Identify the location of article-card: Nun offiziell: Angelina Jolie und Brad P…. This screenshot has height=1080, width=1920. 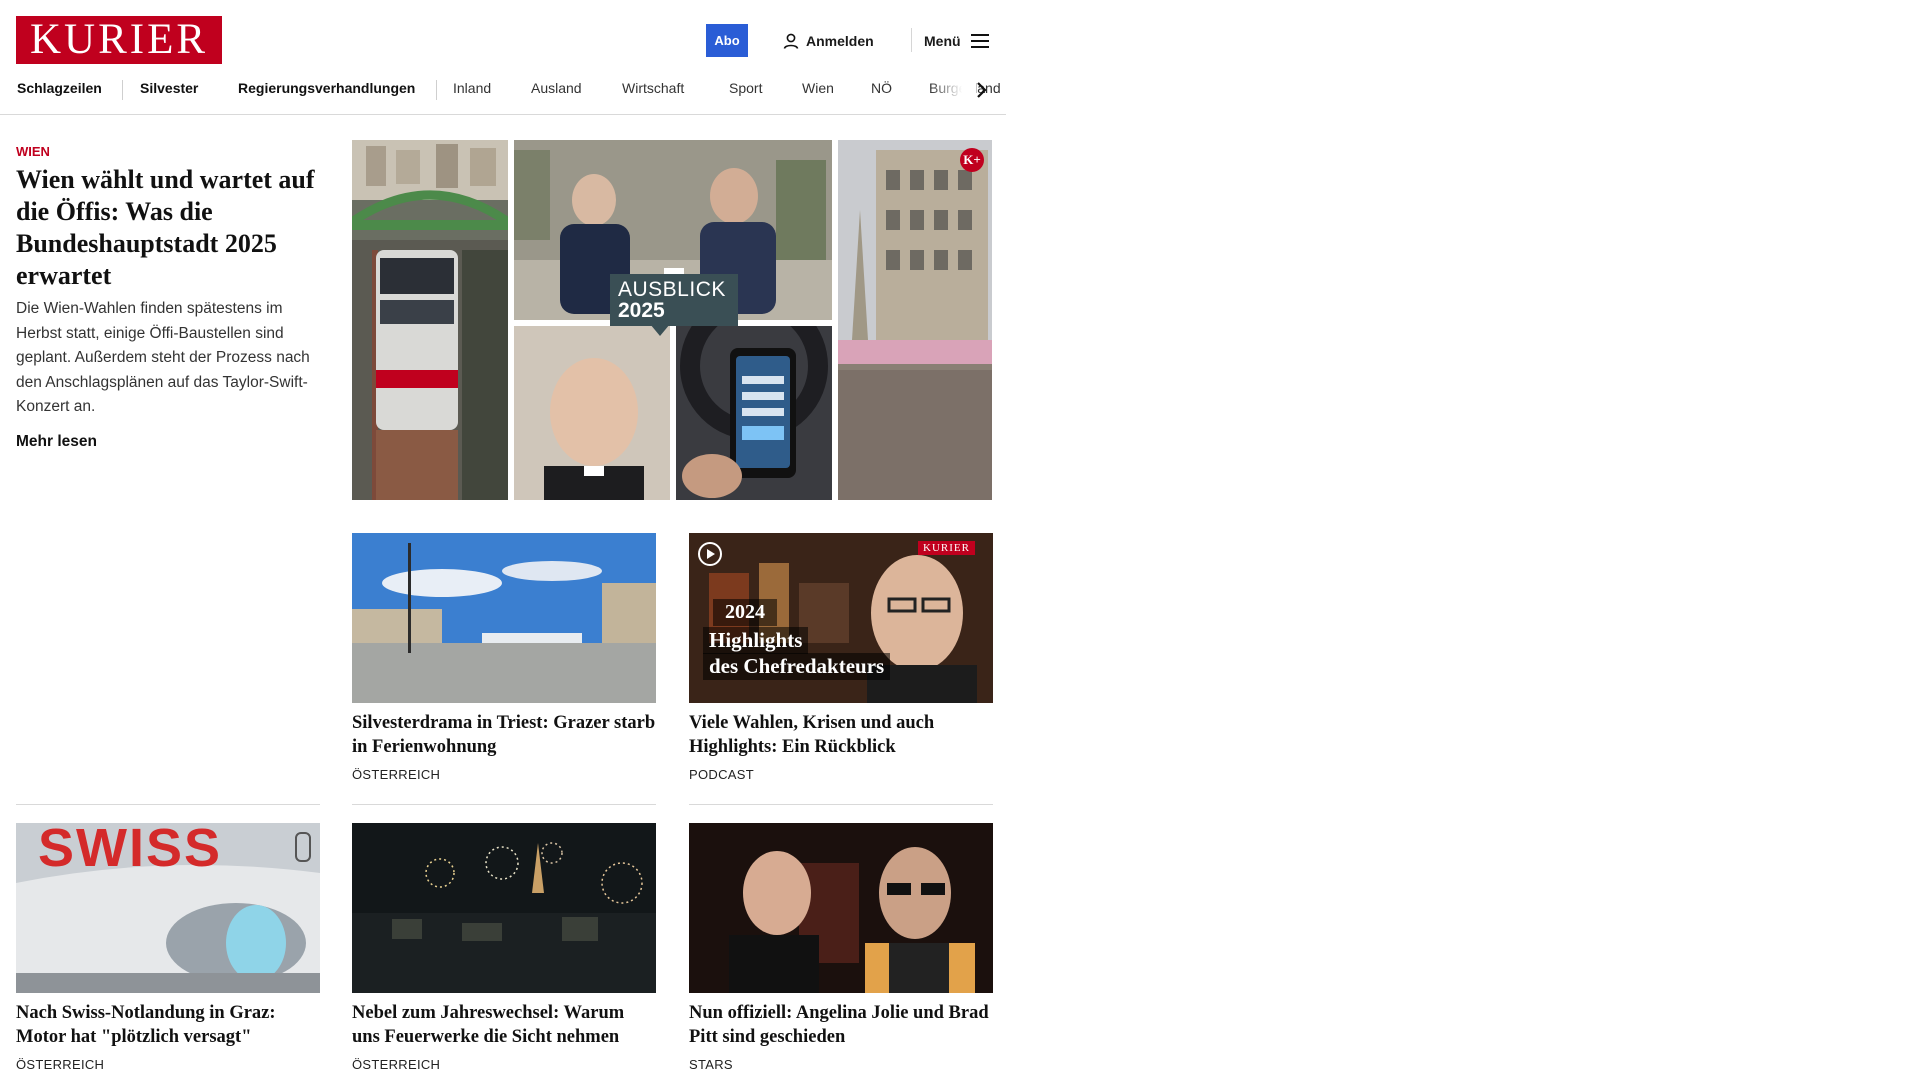
(841, 947).